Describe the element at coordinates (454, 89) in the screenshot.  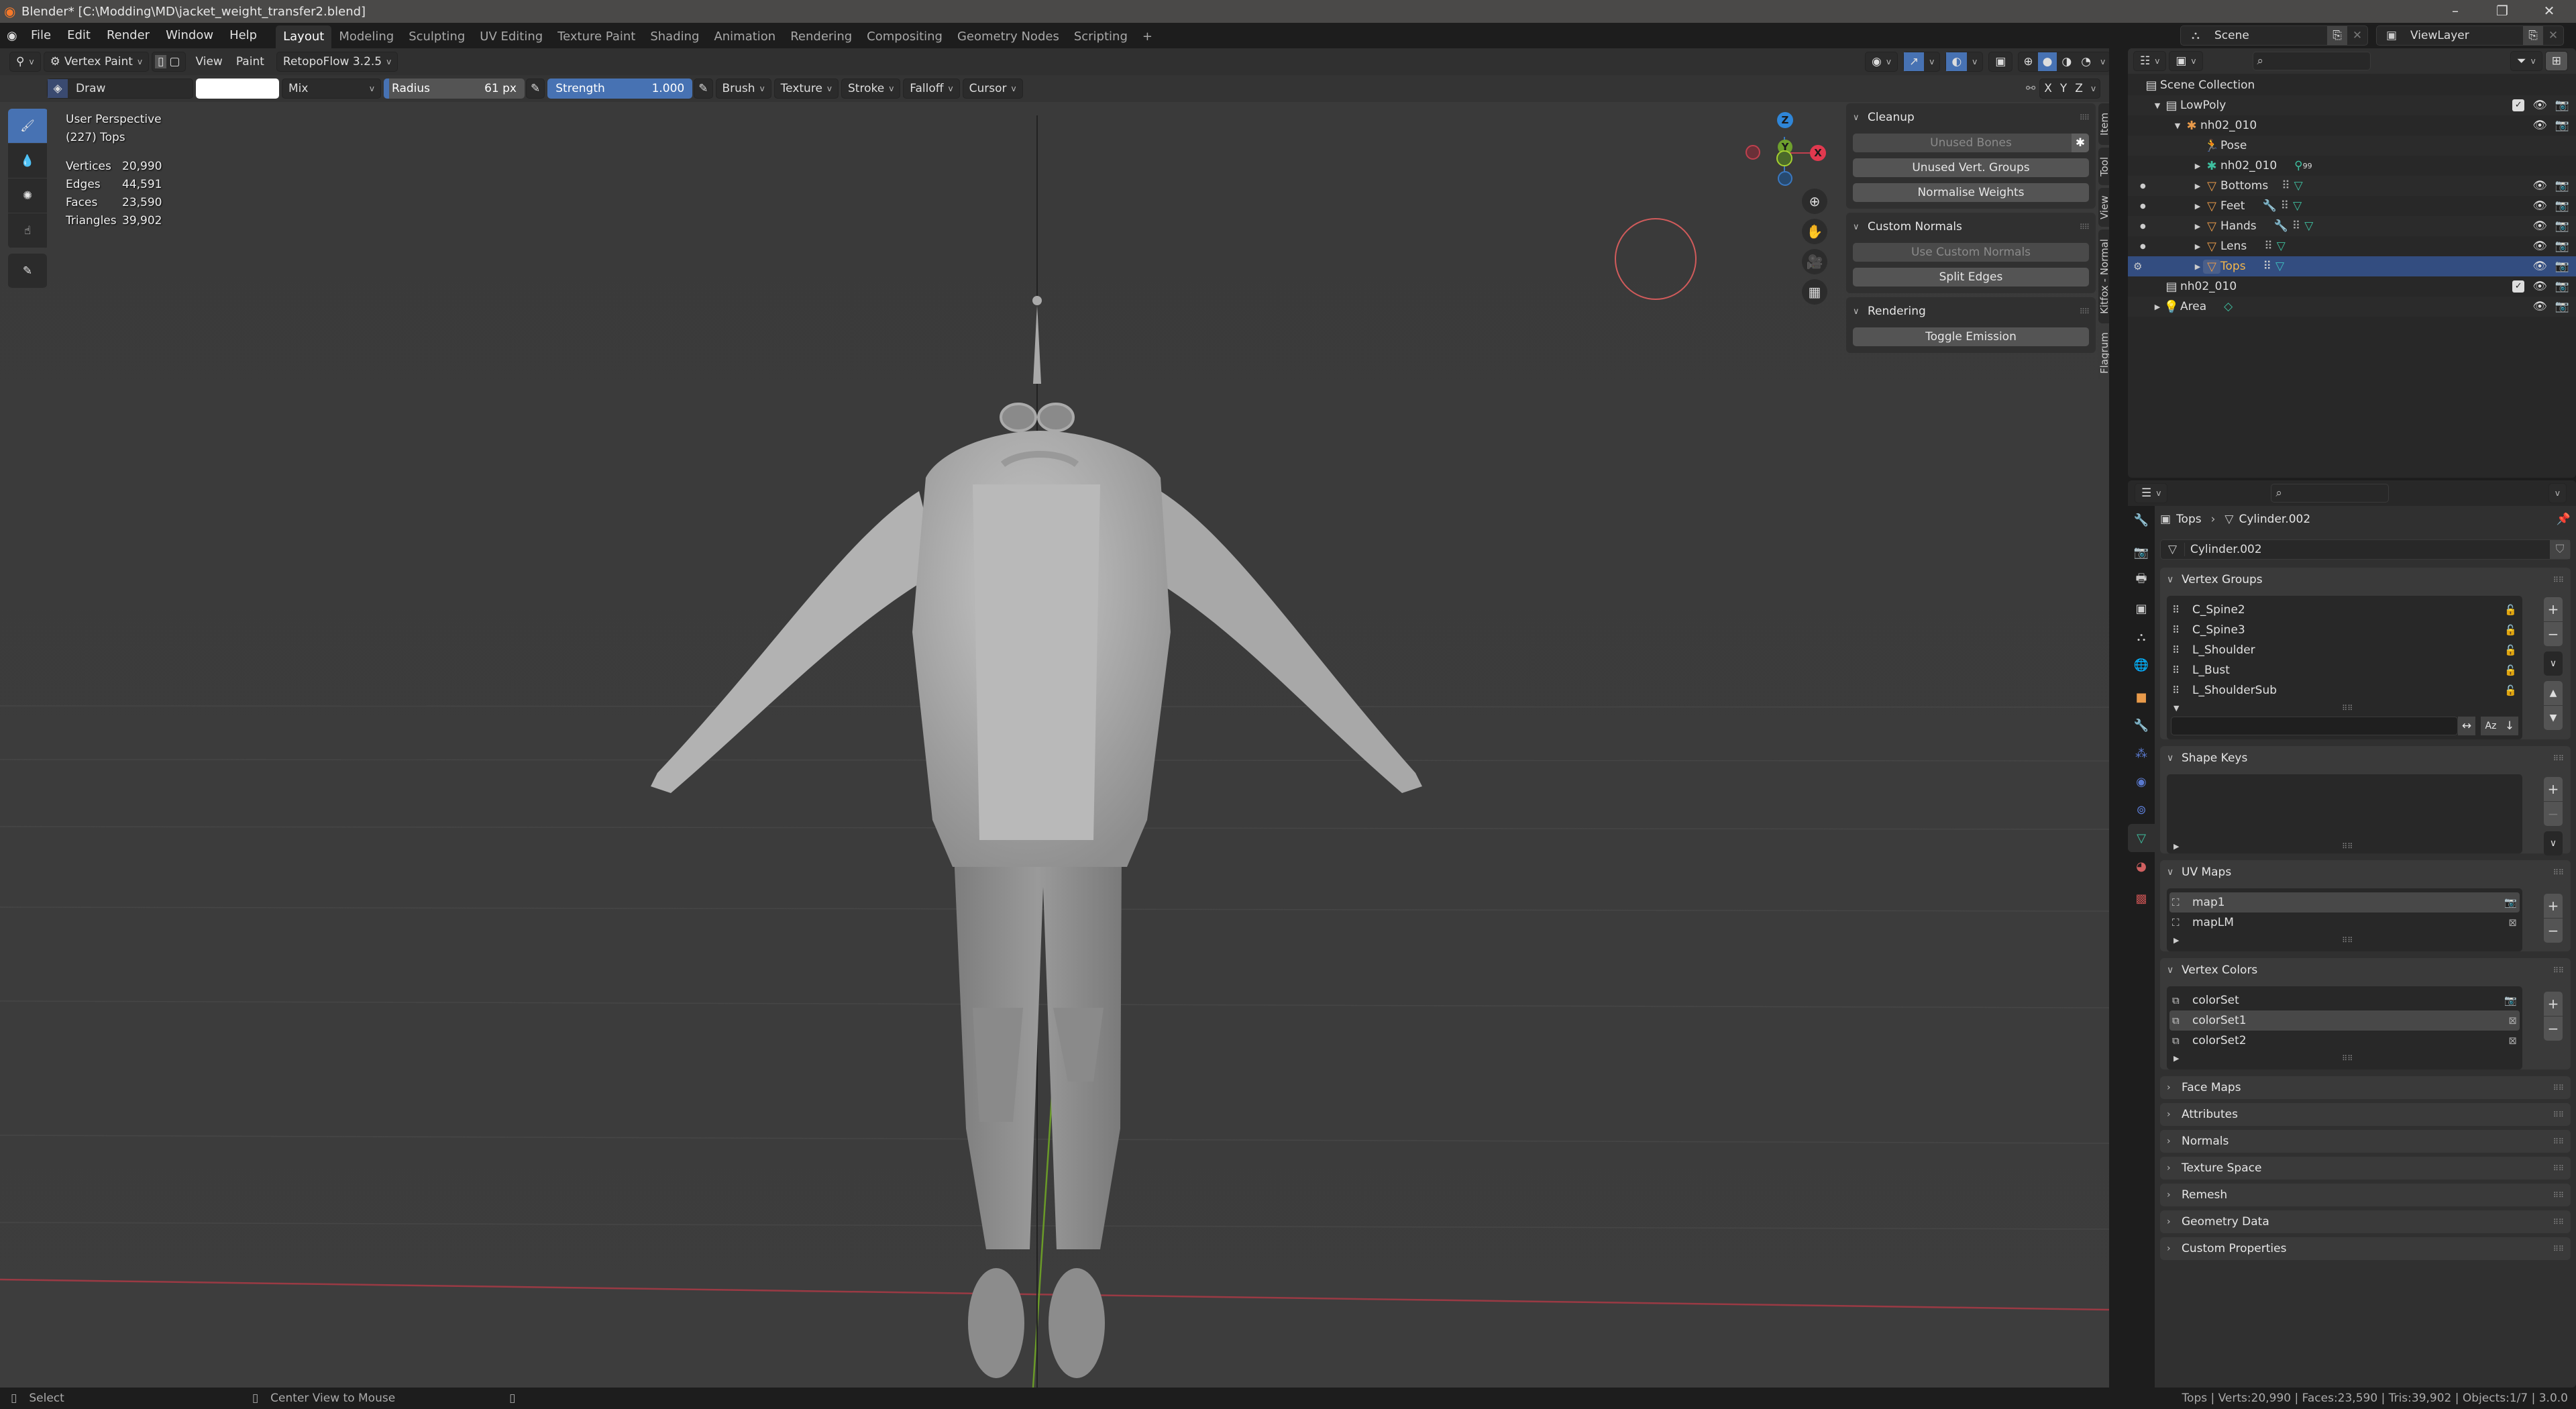
I see `radius-slider: Radius 61 px` at that location.